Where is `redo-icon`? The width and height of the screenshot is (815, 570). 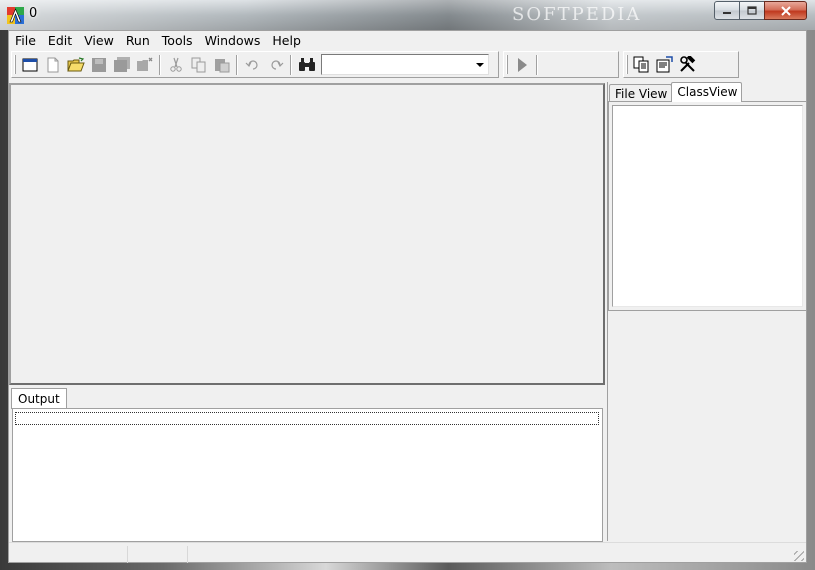
redo-icon is located at coordinates (276, 64).